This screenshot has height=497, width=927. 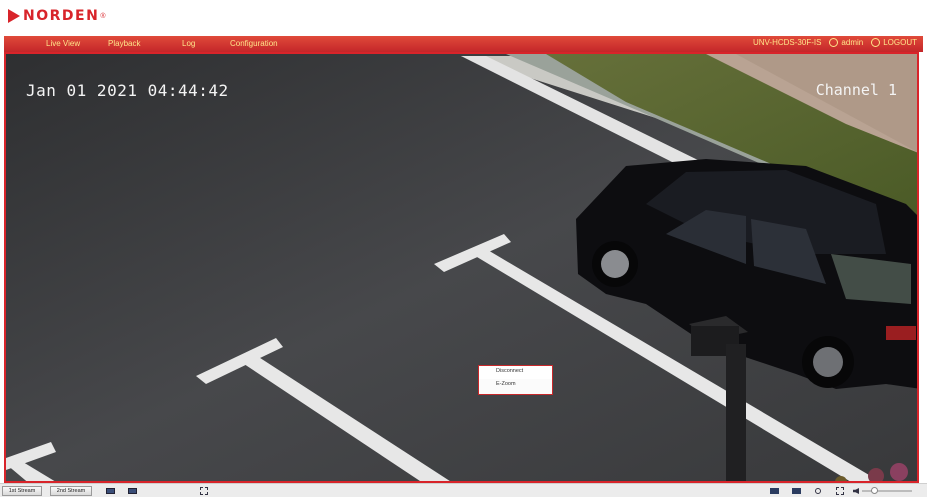 I want to click on zoom-glyph, so click(x=818, y=491).